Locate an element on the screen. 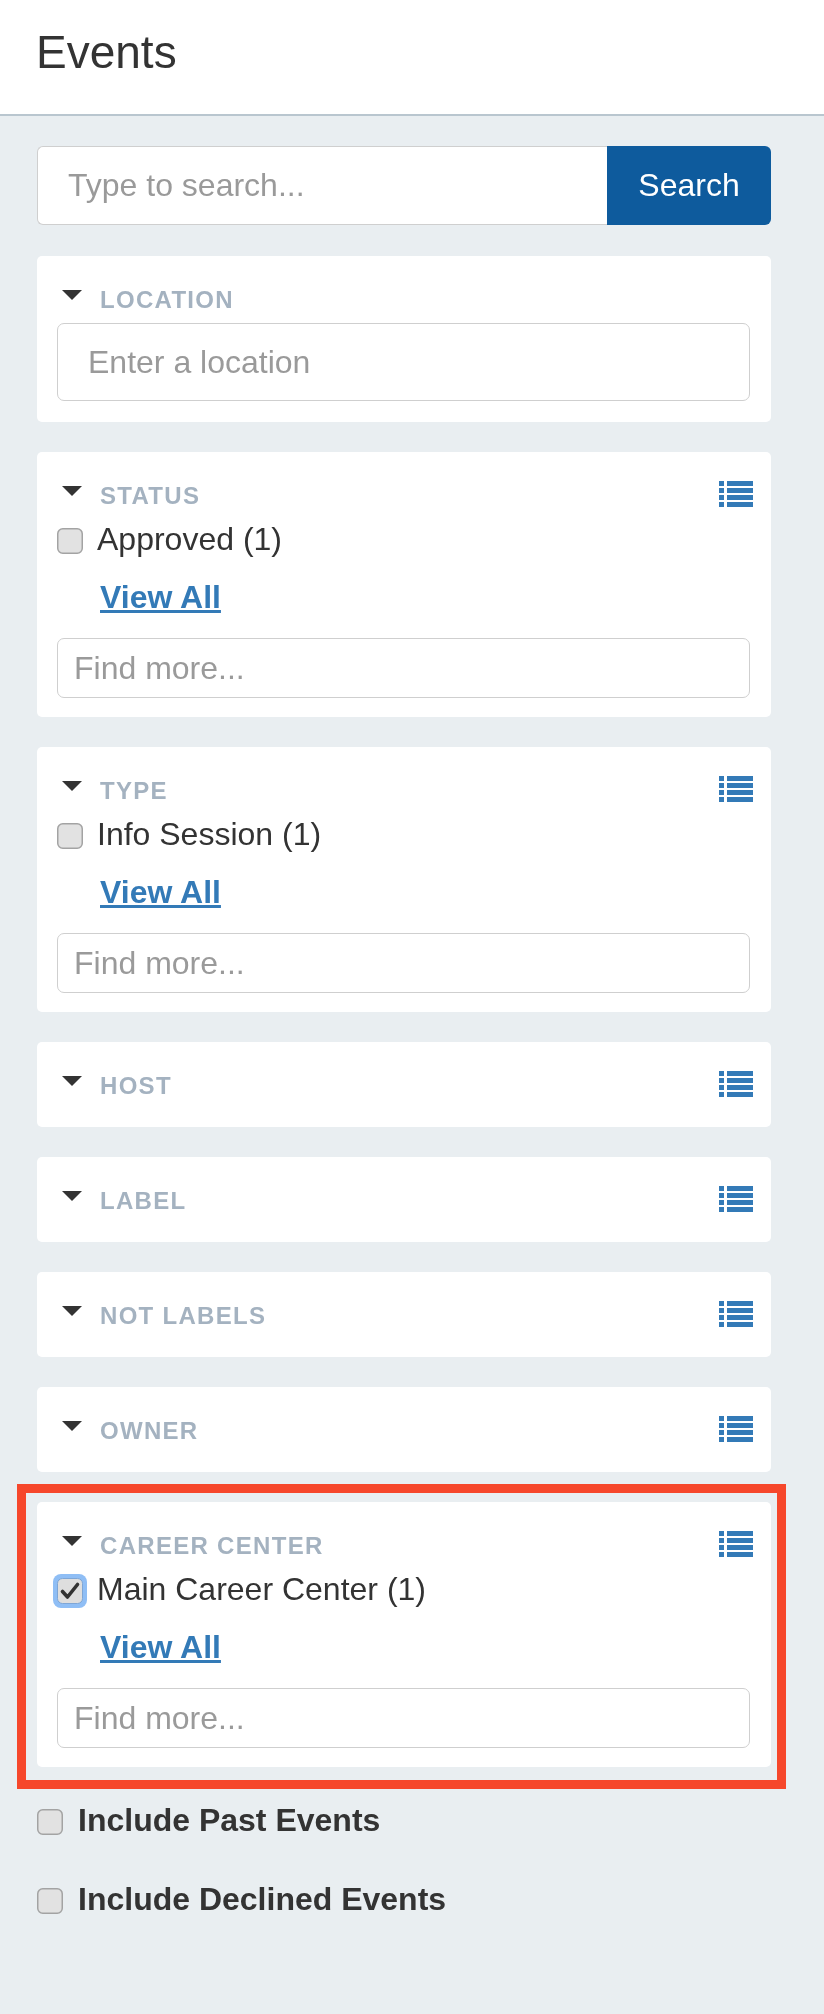  panel-label: STATUS is located at coordinates (150, 496).